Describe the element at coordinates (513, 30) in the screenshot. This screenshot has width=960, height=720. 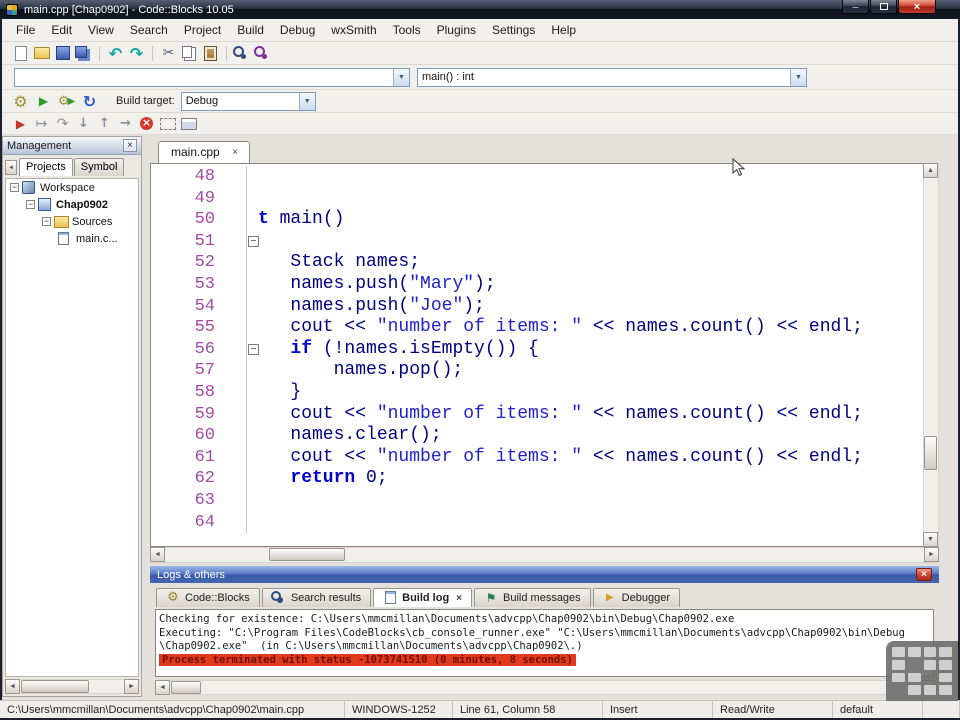
I see `menu-item-settings: Settings` at that location.